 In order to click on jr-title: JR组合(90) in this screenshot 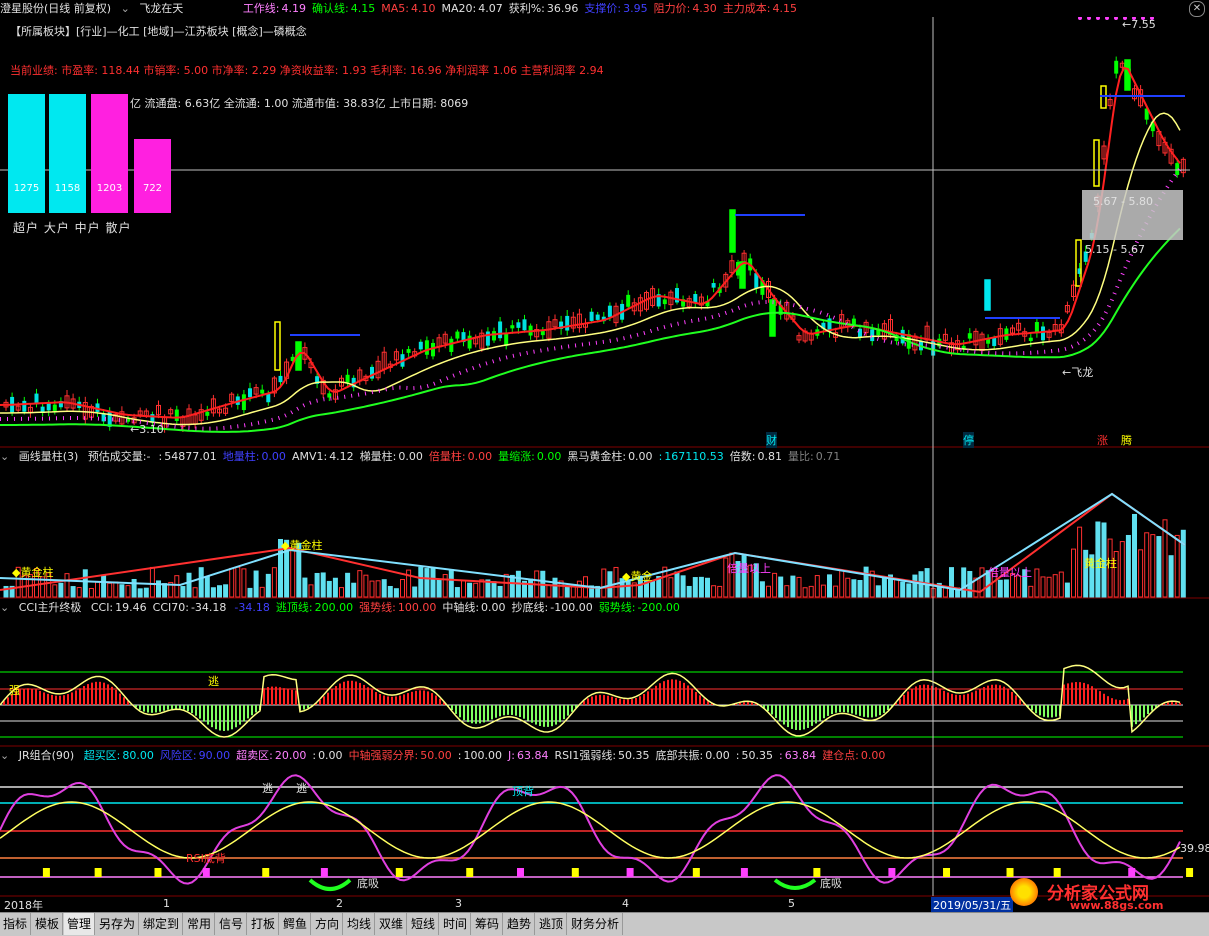, I will do `click(46, 755)`.